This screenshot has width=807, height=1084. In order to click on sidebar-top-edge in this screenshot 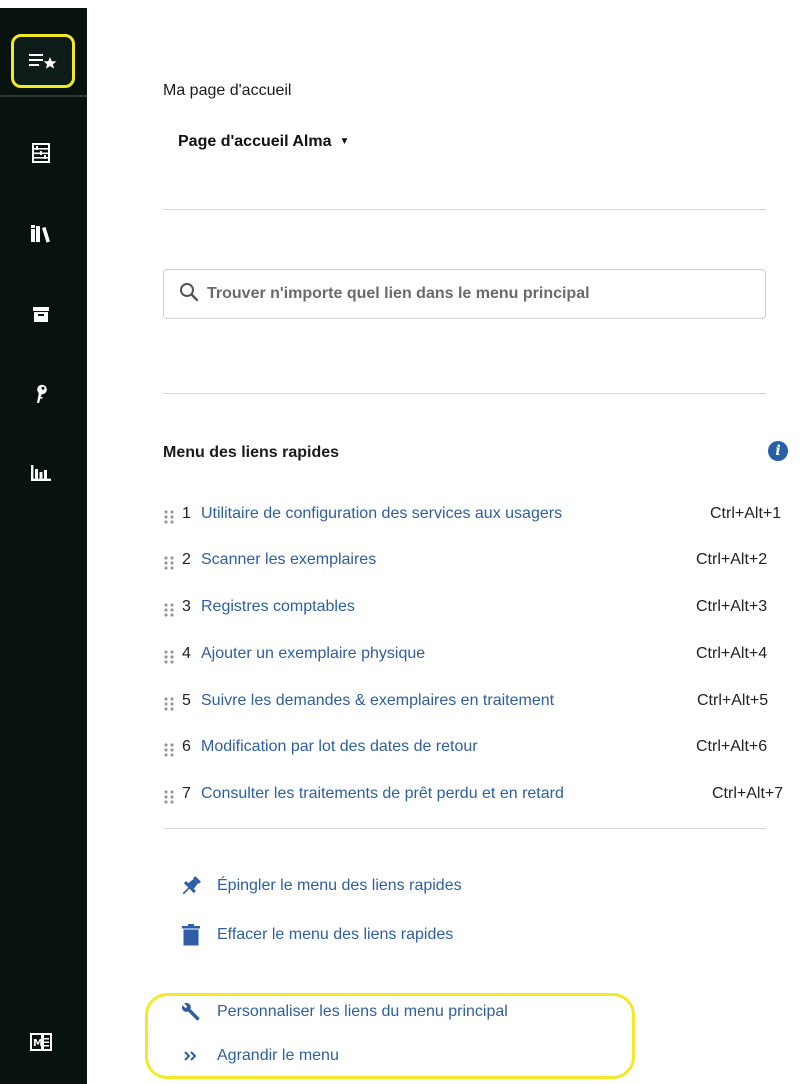, I will do `click(43, 4)`.